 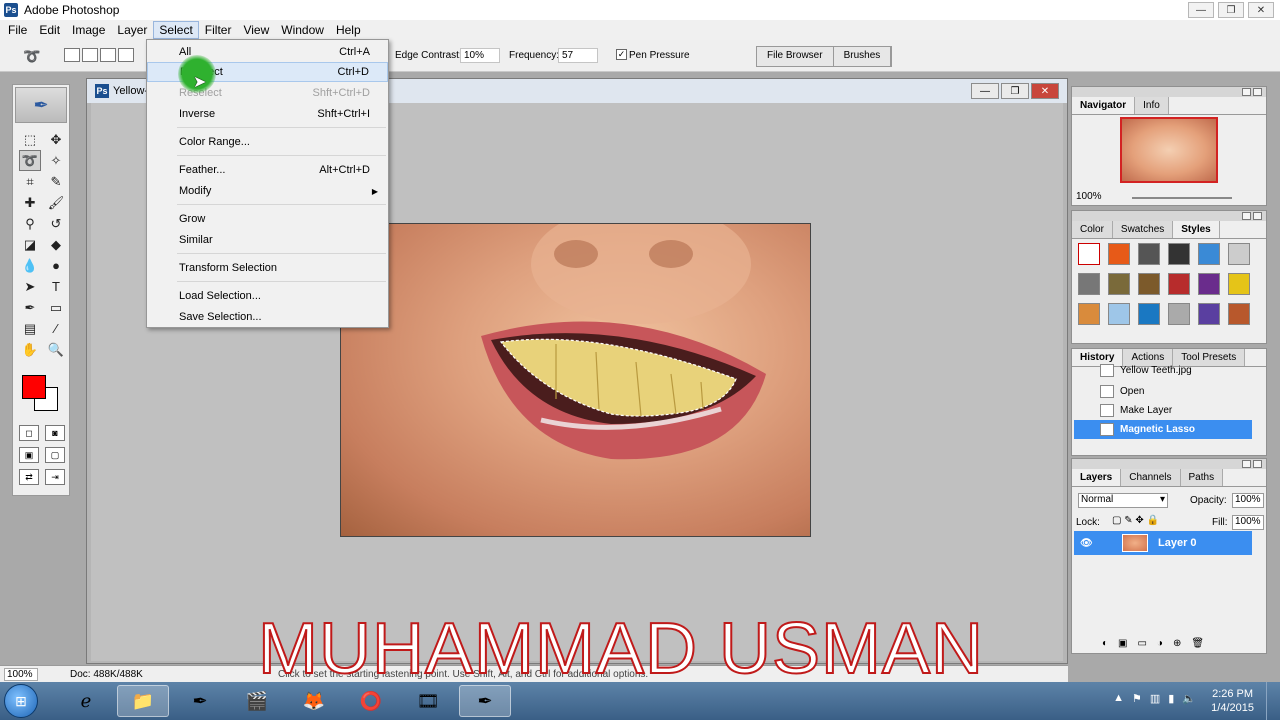 I want to click on type-tool-icon: T, so click(x=56, y=286).